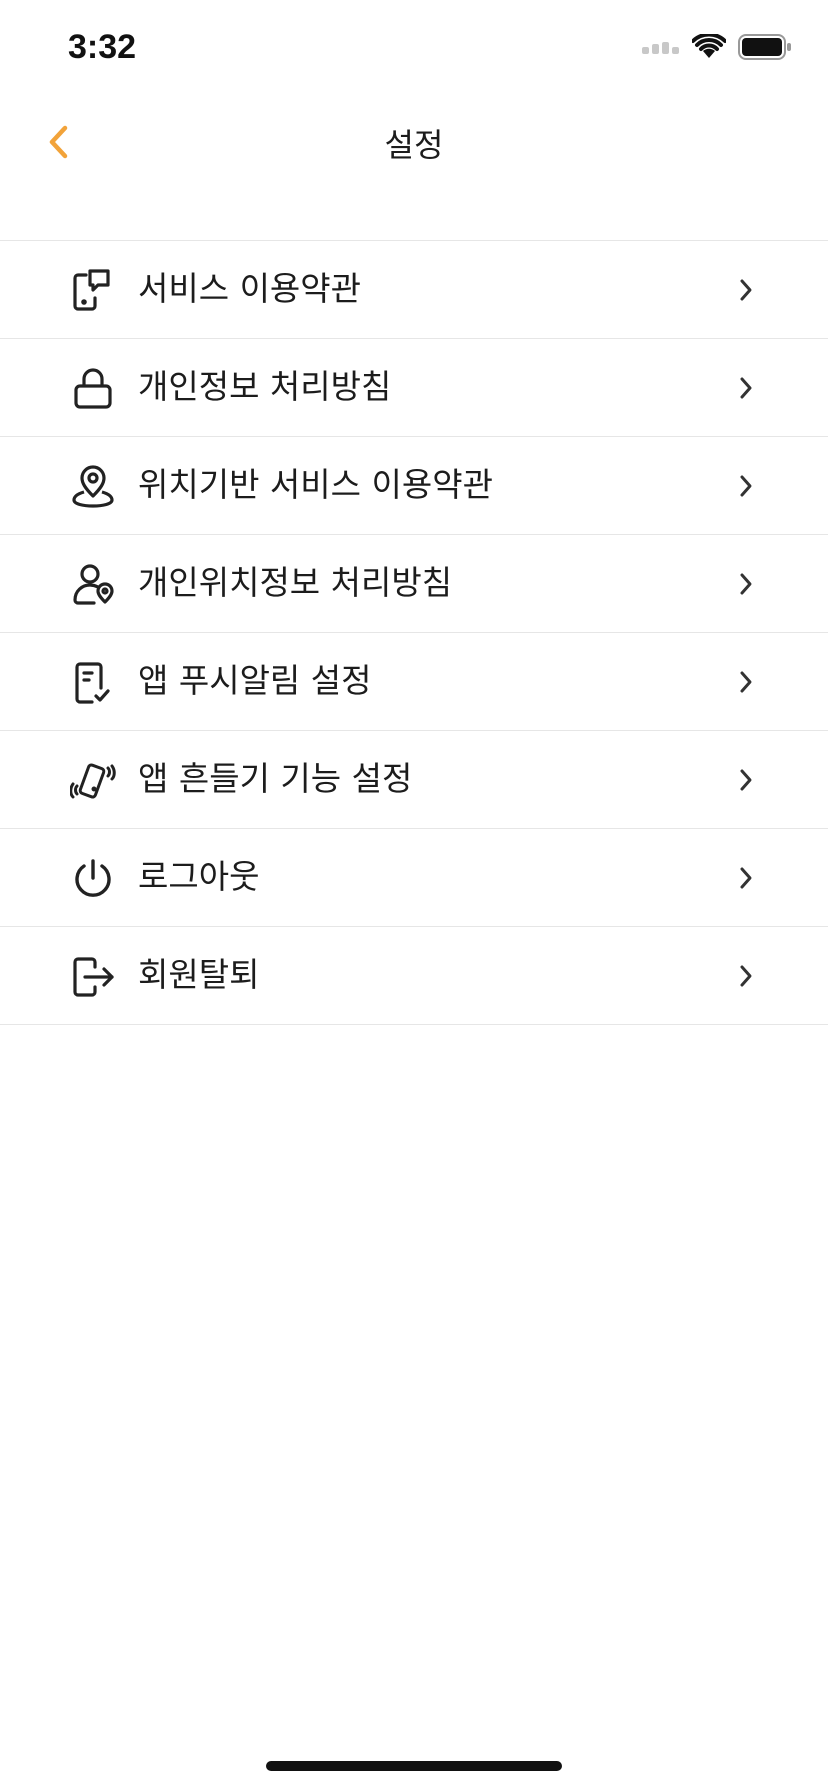 This screenshot has width=828, height=1792. I want to click on user-location-icon, so click(93, 585).